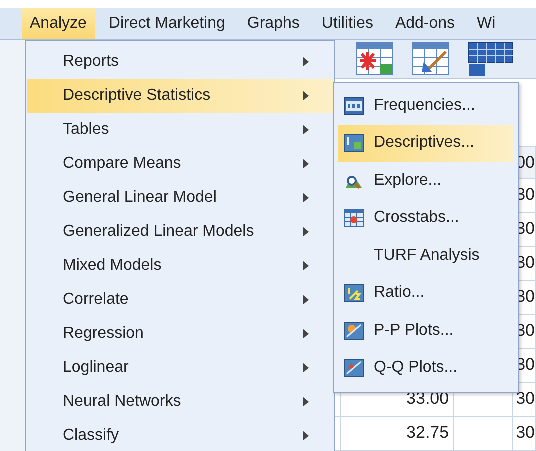 The image size is (536, 451). Describe the element at coordinates (180, 300) in the screenshot. I see `menu-item: Correlate` at that location.